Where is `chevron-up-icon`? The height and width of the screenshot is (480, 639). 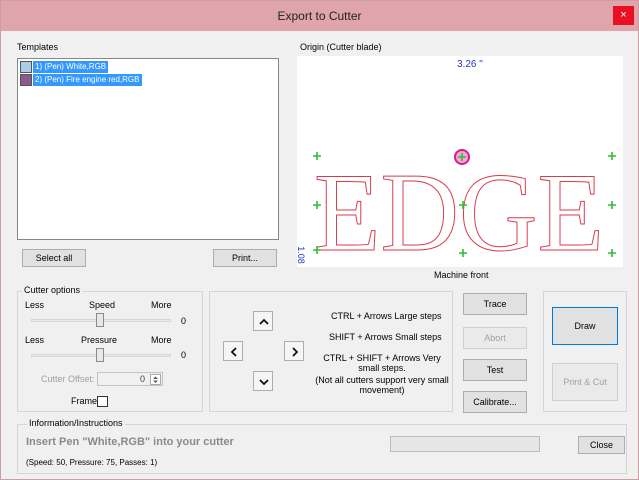
chevron-up-icon is located at coordinates (264, 321).